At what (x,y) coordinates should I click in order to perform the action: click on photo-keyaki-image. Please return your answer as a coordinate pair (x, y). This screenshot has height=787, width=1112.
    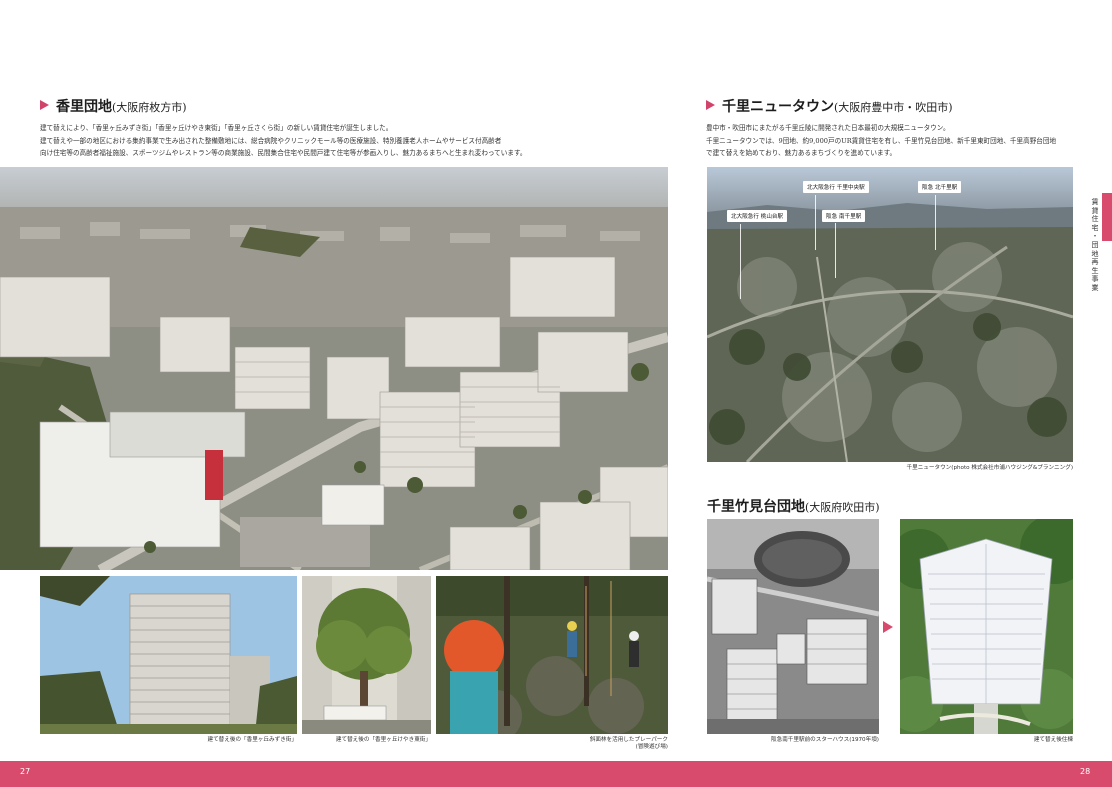
    Looking at the image, I should click on (366, 655).